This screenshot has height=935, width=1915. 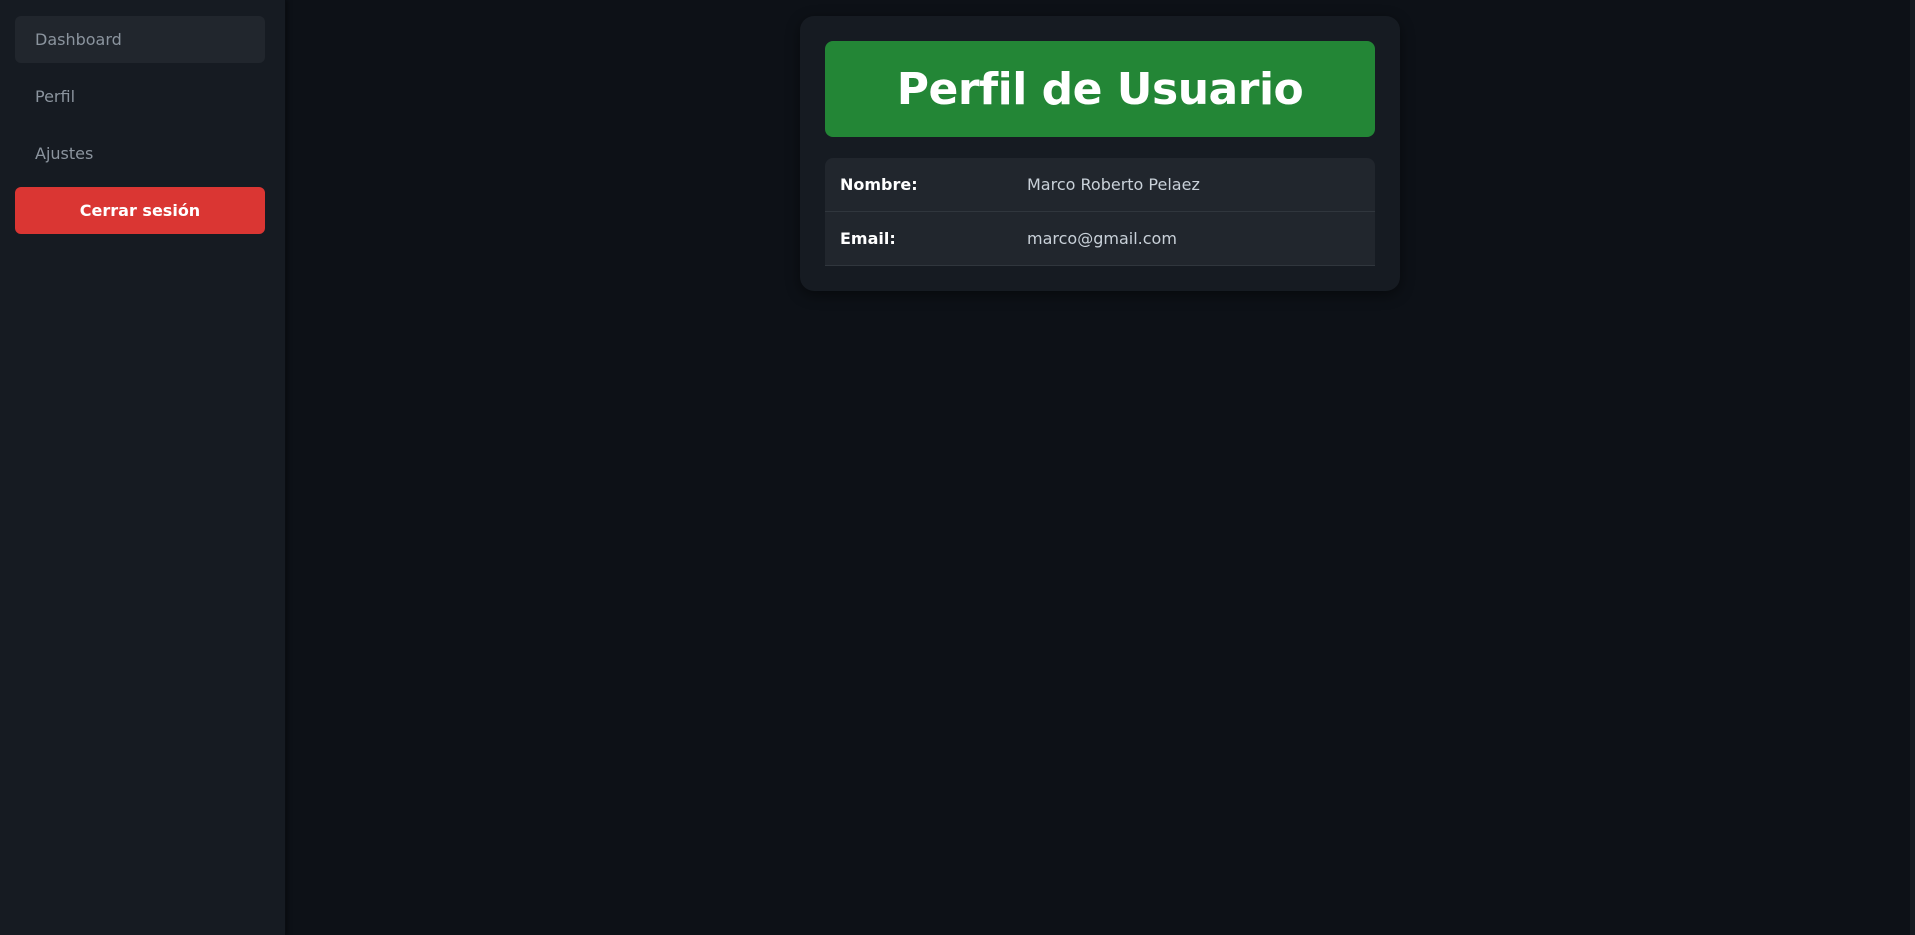 I want to click on page-scrollbar, so click(x=1912, y=467).